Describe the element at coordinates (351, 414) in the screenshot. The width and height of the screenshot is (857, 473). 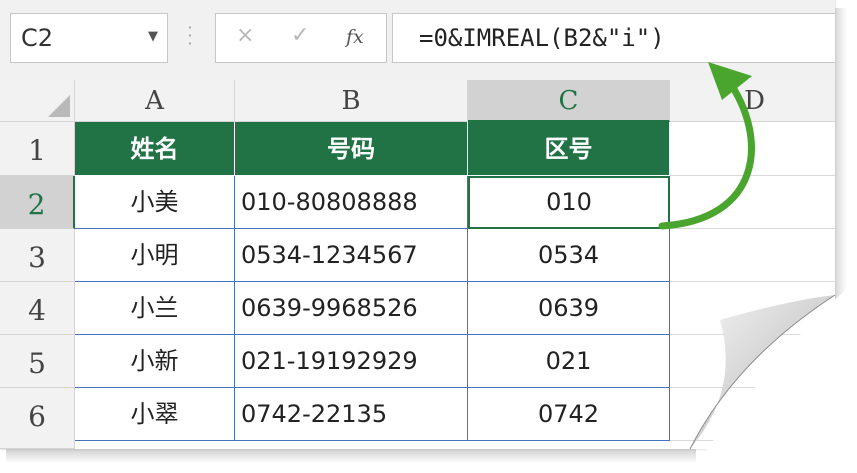
I see `table-cell: 0742-22135` at that location.